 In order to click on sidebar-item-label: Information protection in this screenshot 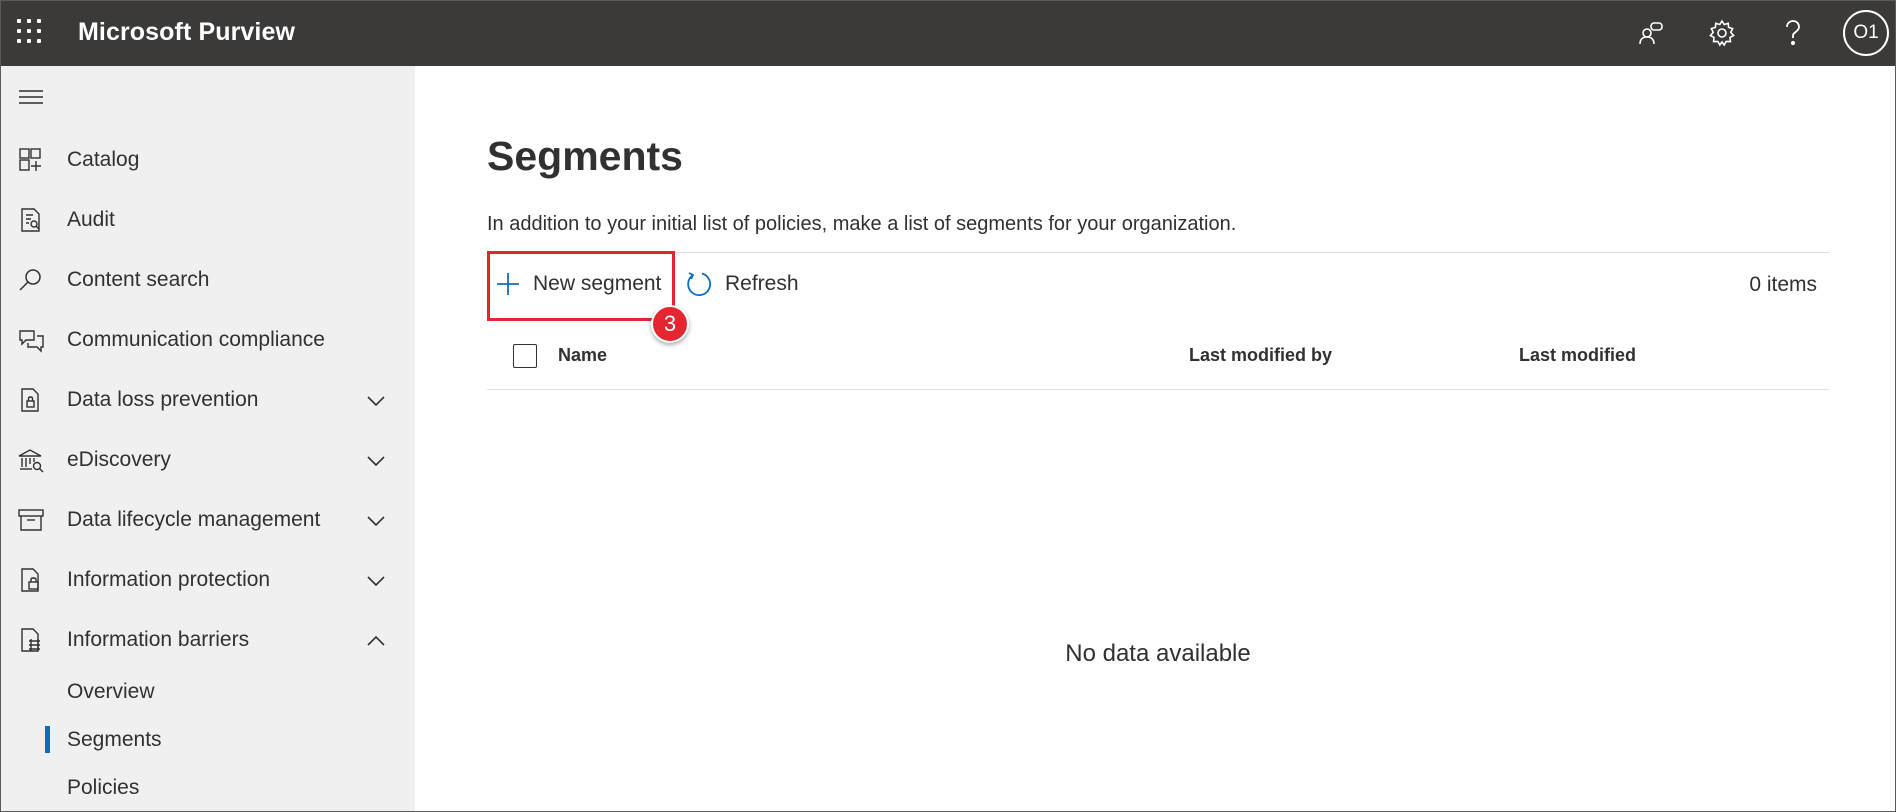, I will do `click(169, 579)`.